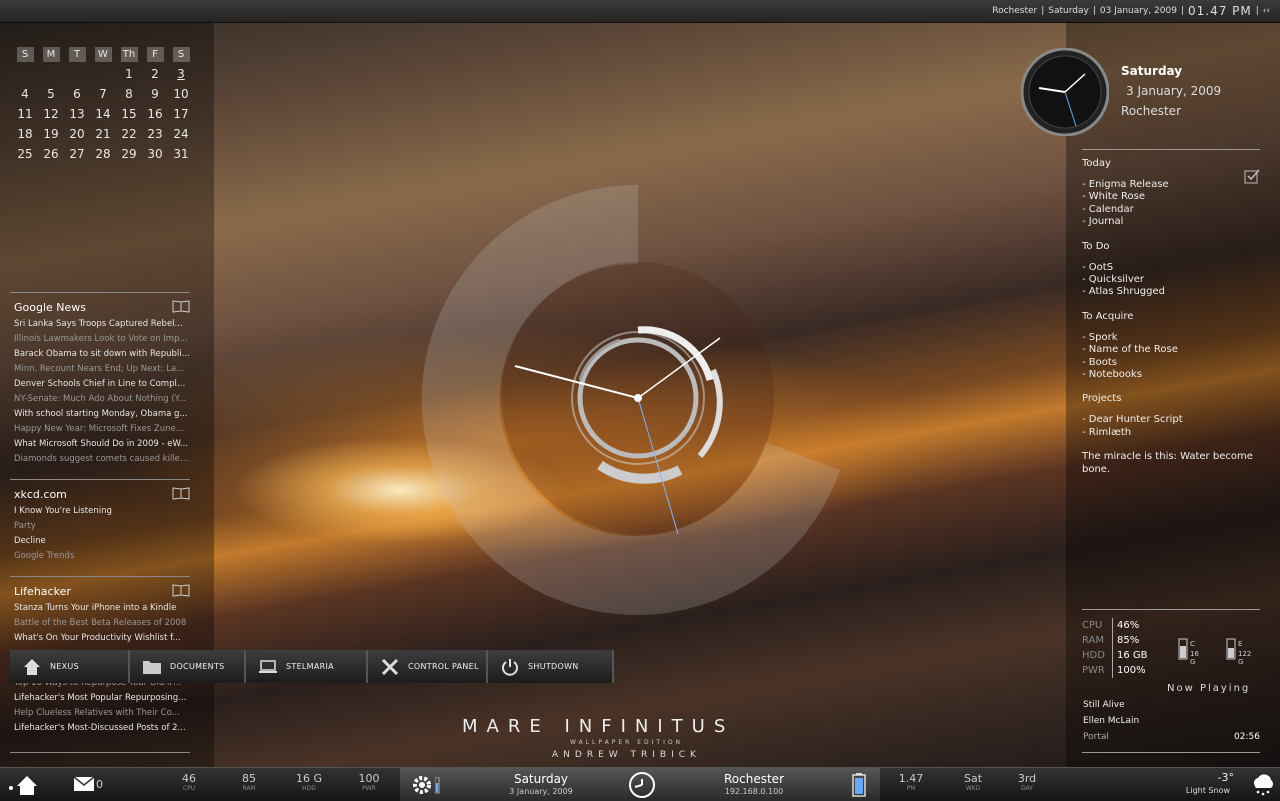 This screenshot has width=1280, height=801. What do you see at coordinates (100, 541) in the screenshot?
I see `feed-item: Decline` at bounding box center [100, 541].